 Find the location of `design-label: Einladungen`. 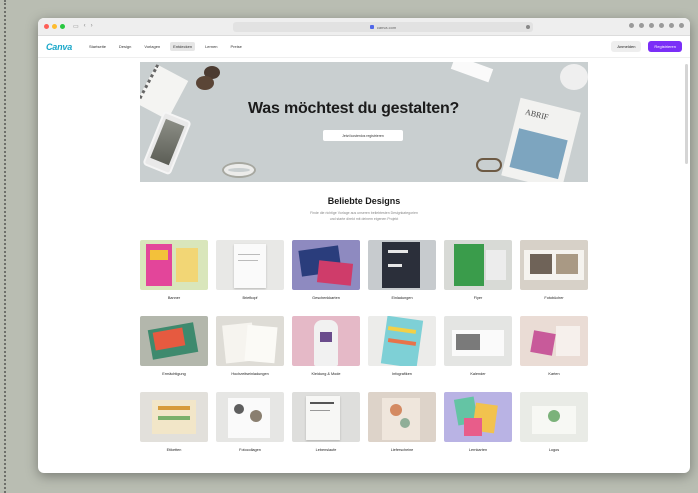

design-label: Einladungen is located at coordinates (402, 298).